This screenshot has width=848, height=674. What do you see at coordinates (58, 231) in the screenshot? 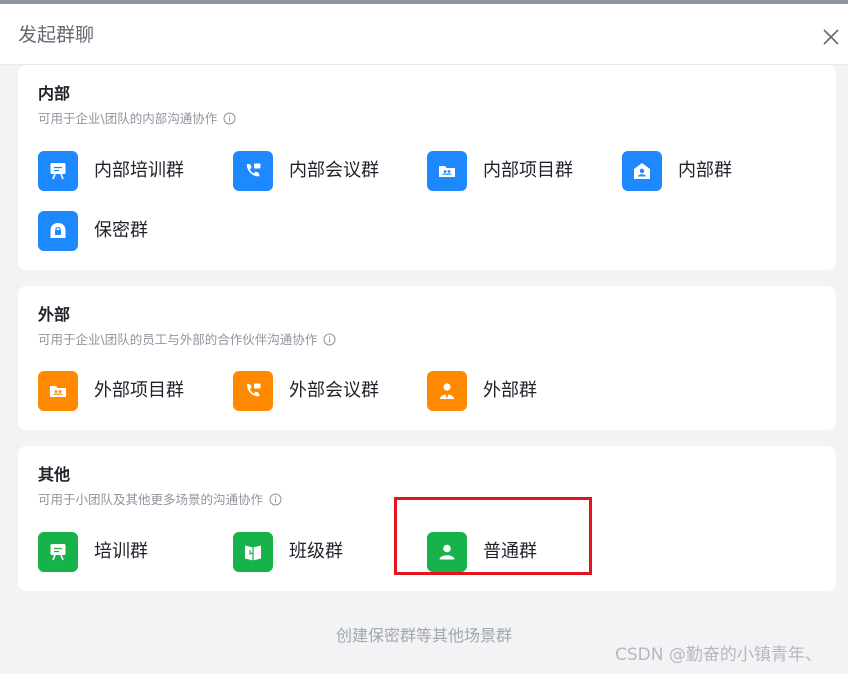
I see `lock-icon` at bounding box center [58, 231].